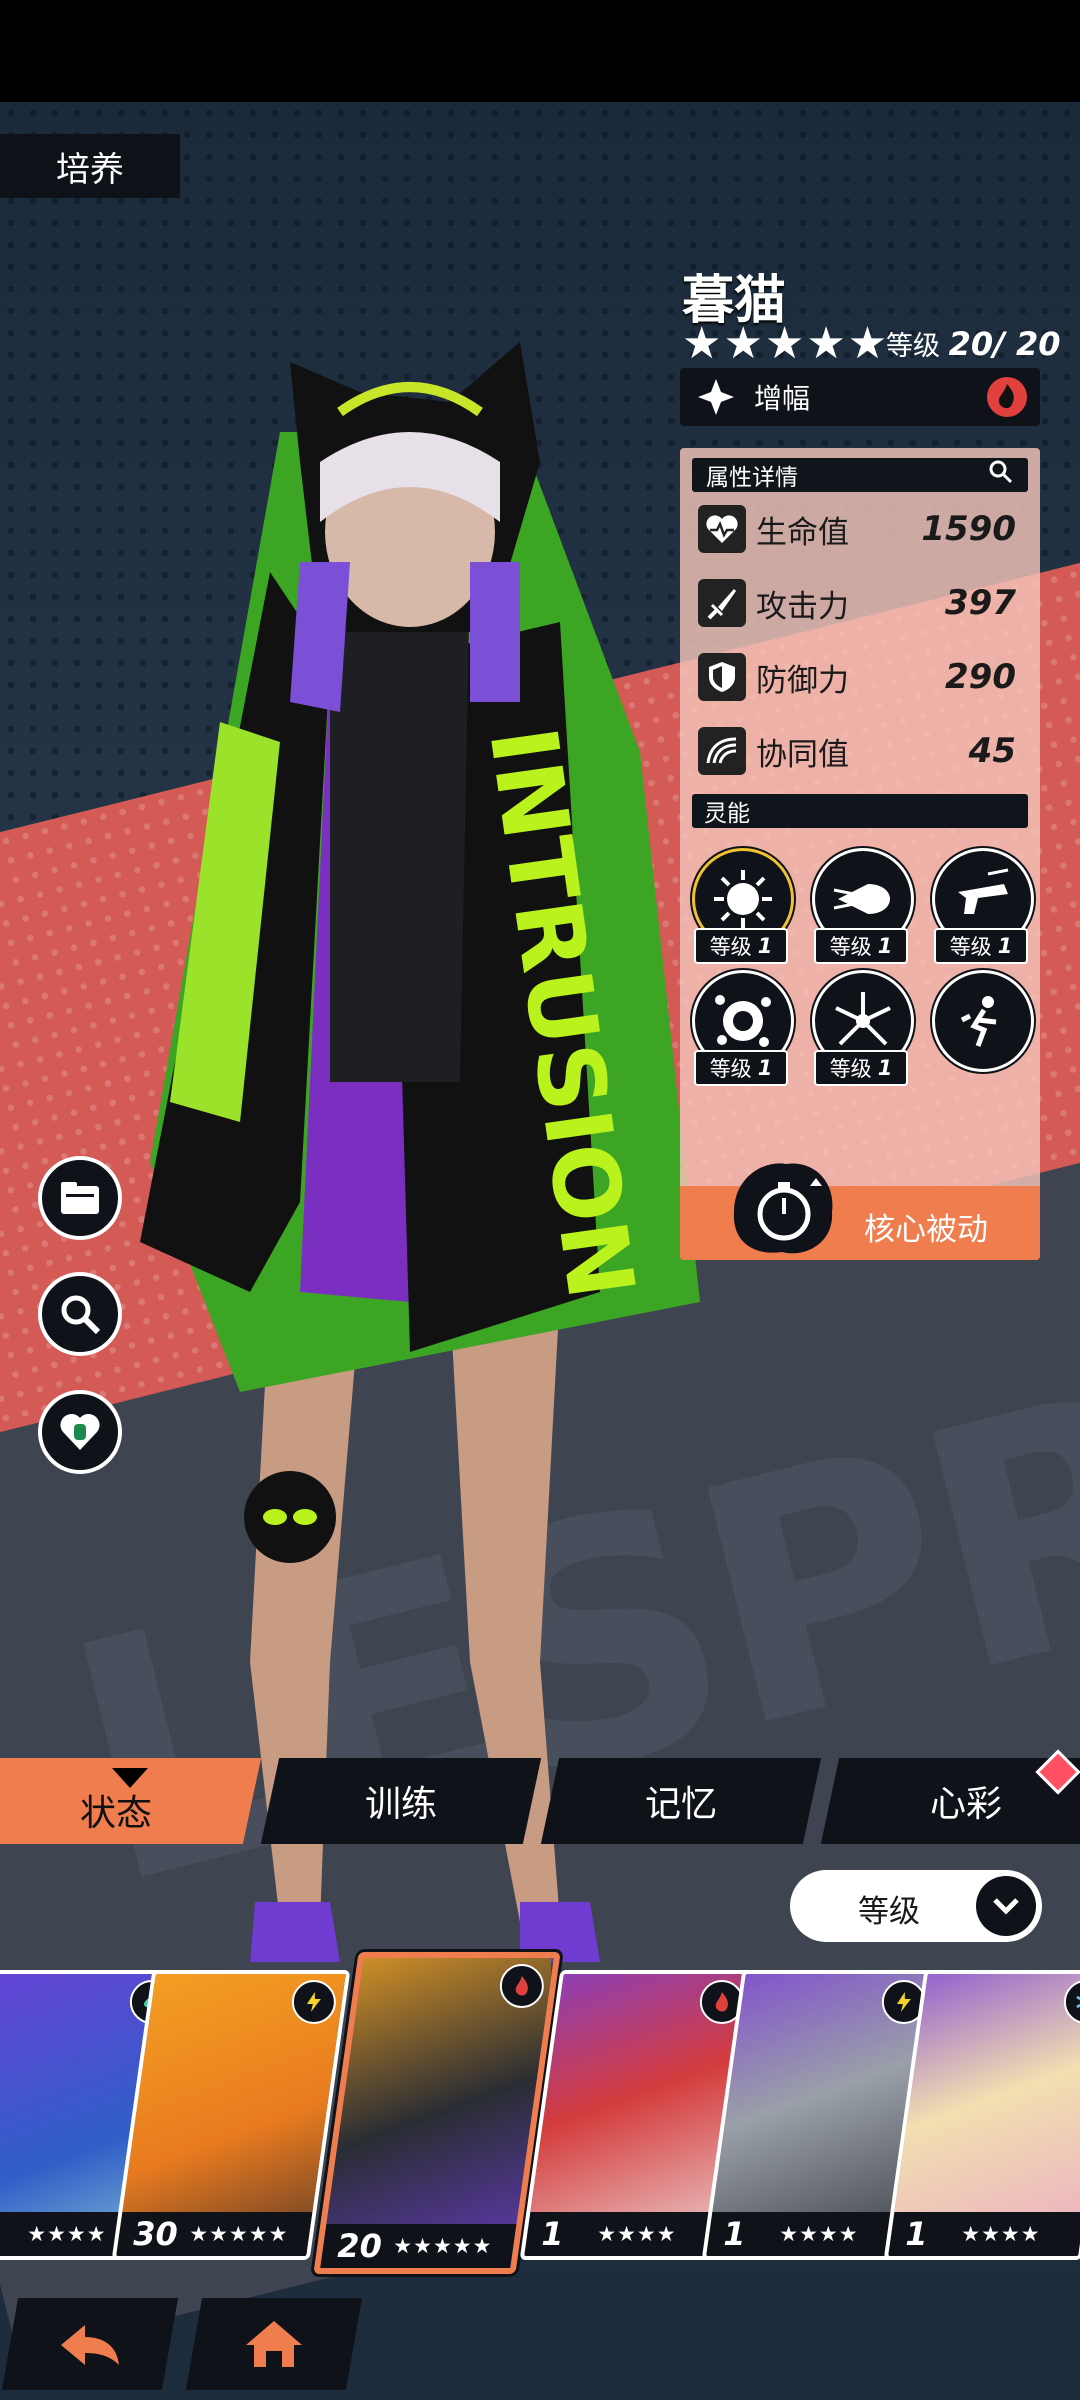  I want to click on sort-dropdown: 等级, so click(916, 1906).